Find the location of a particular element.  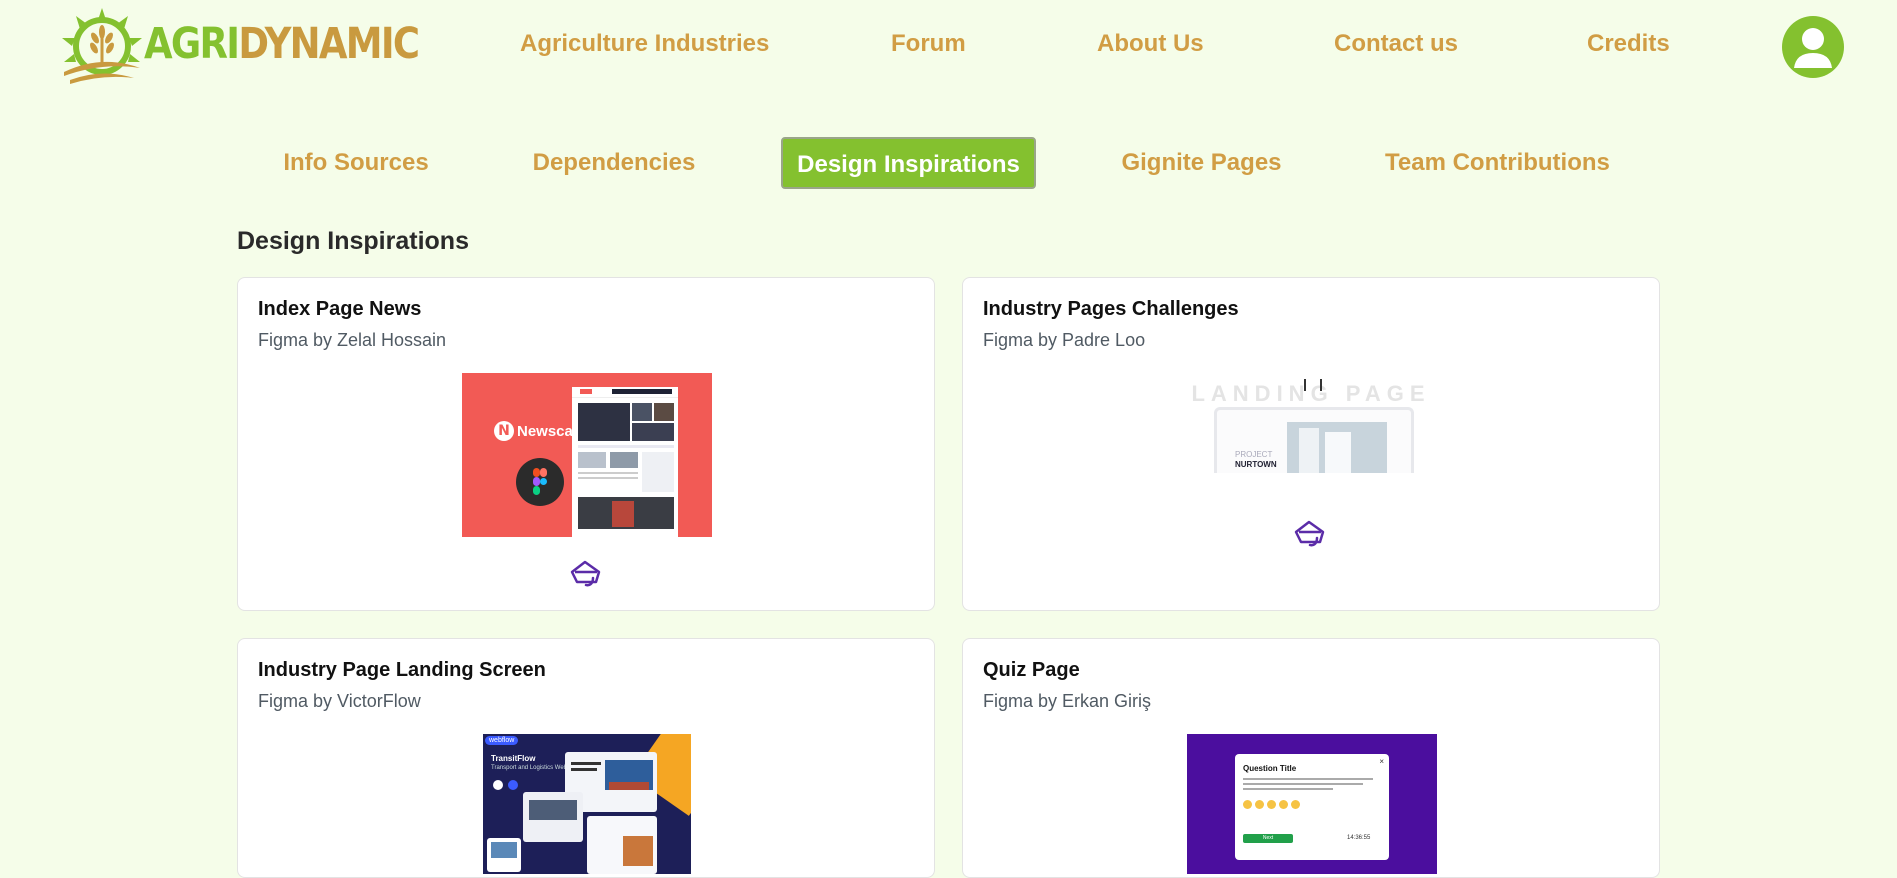

tab-dependencies: Dependencies is located at coordinates (614, 163).